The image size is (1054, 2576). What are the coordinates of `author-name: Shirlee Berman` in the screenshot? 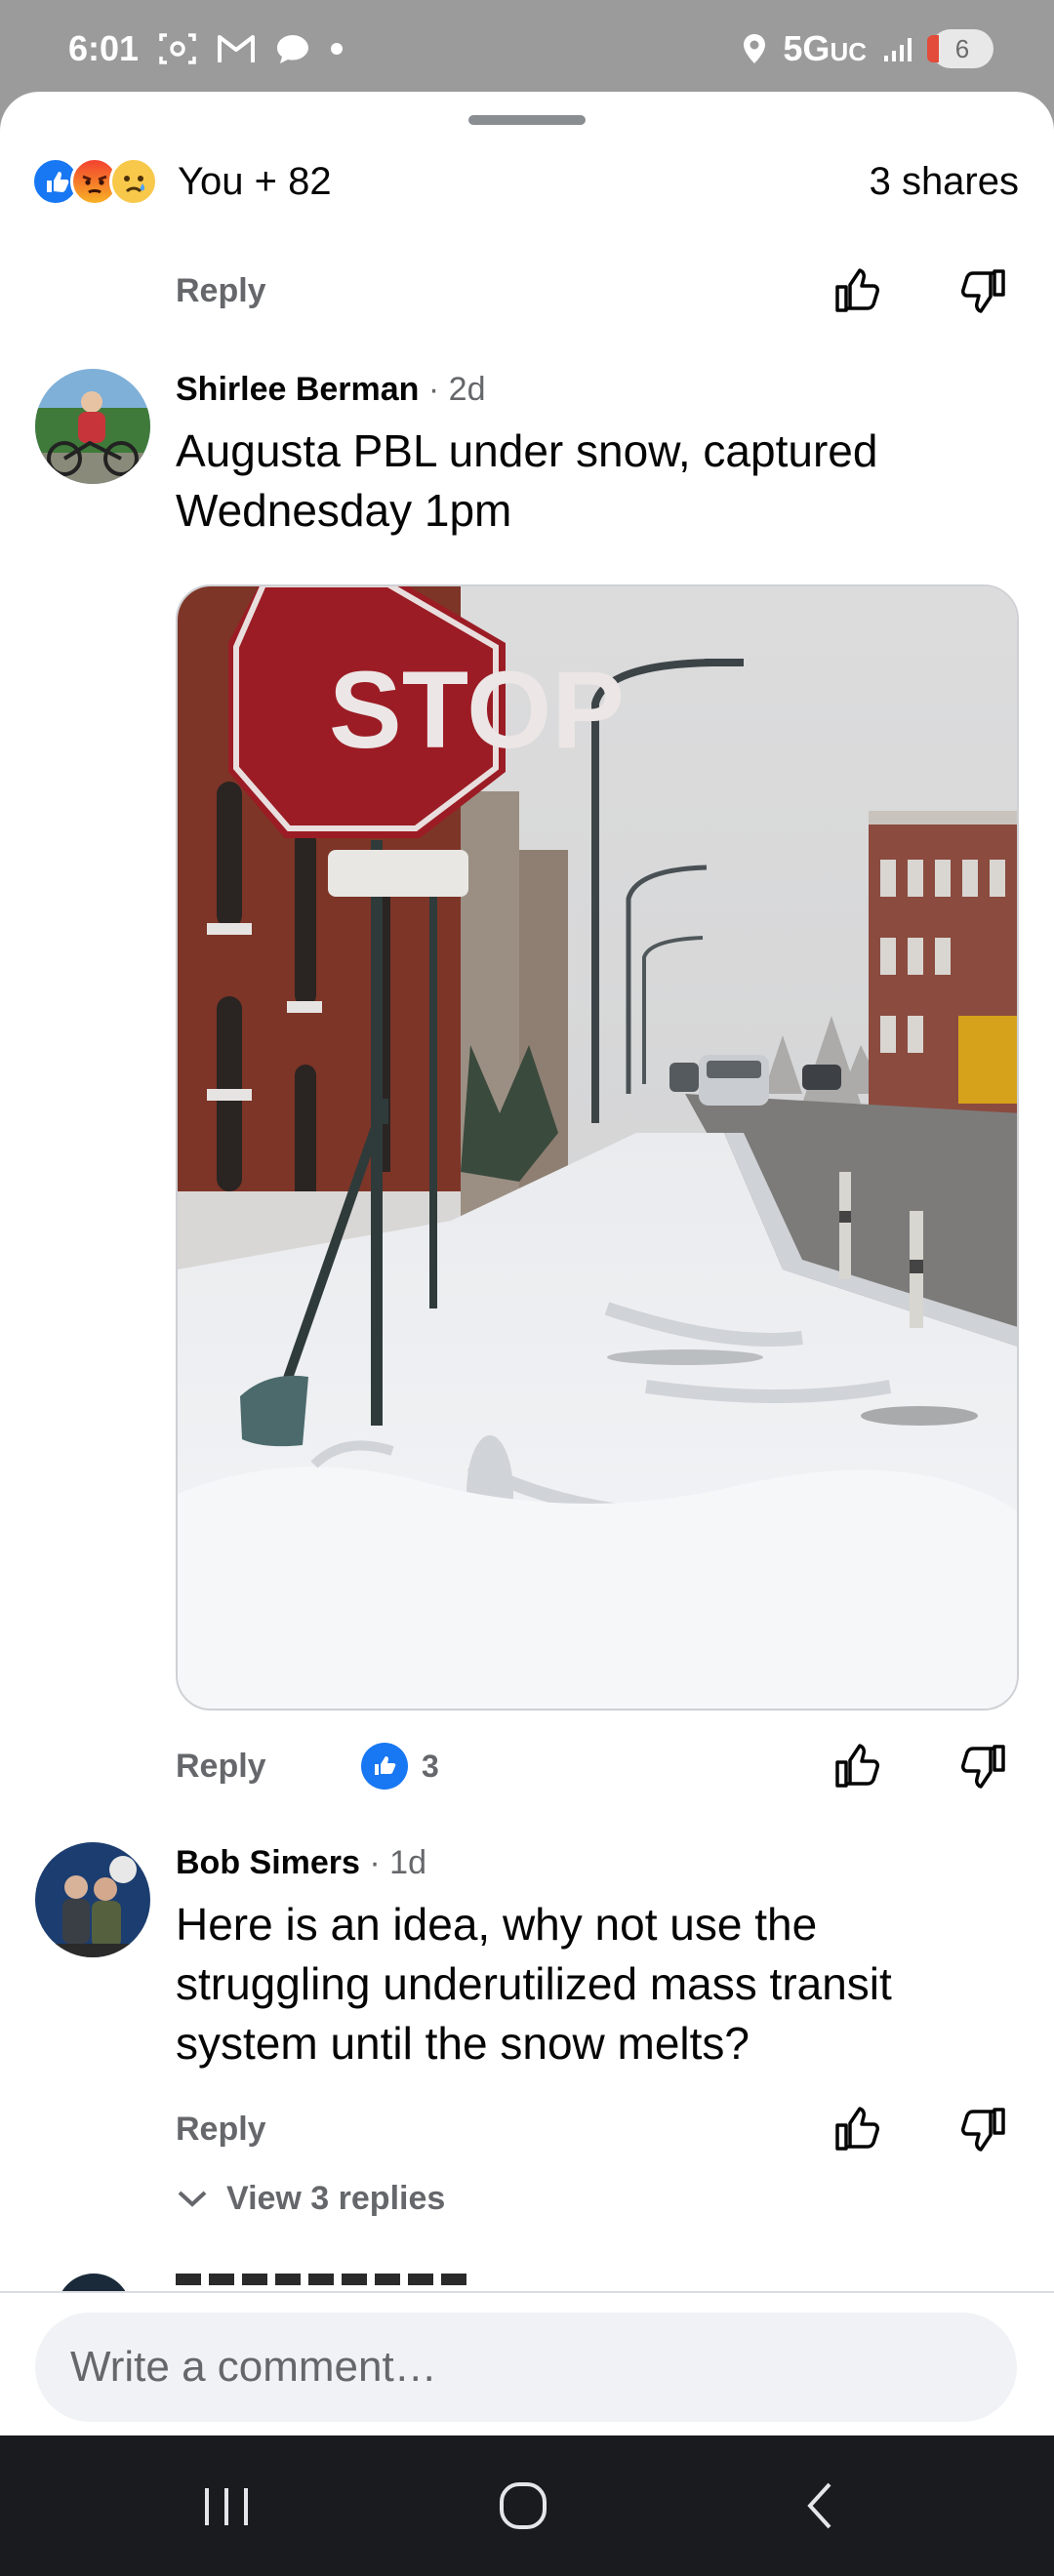 It's located at (297, 389).